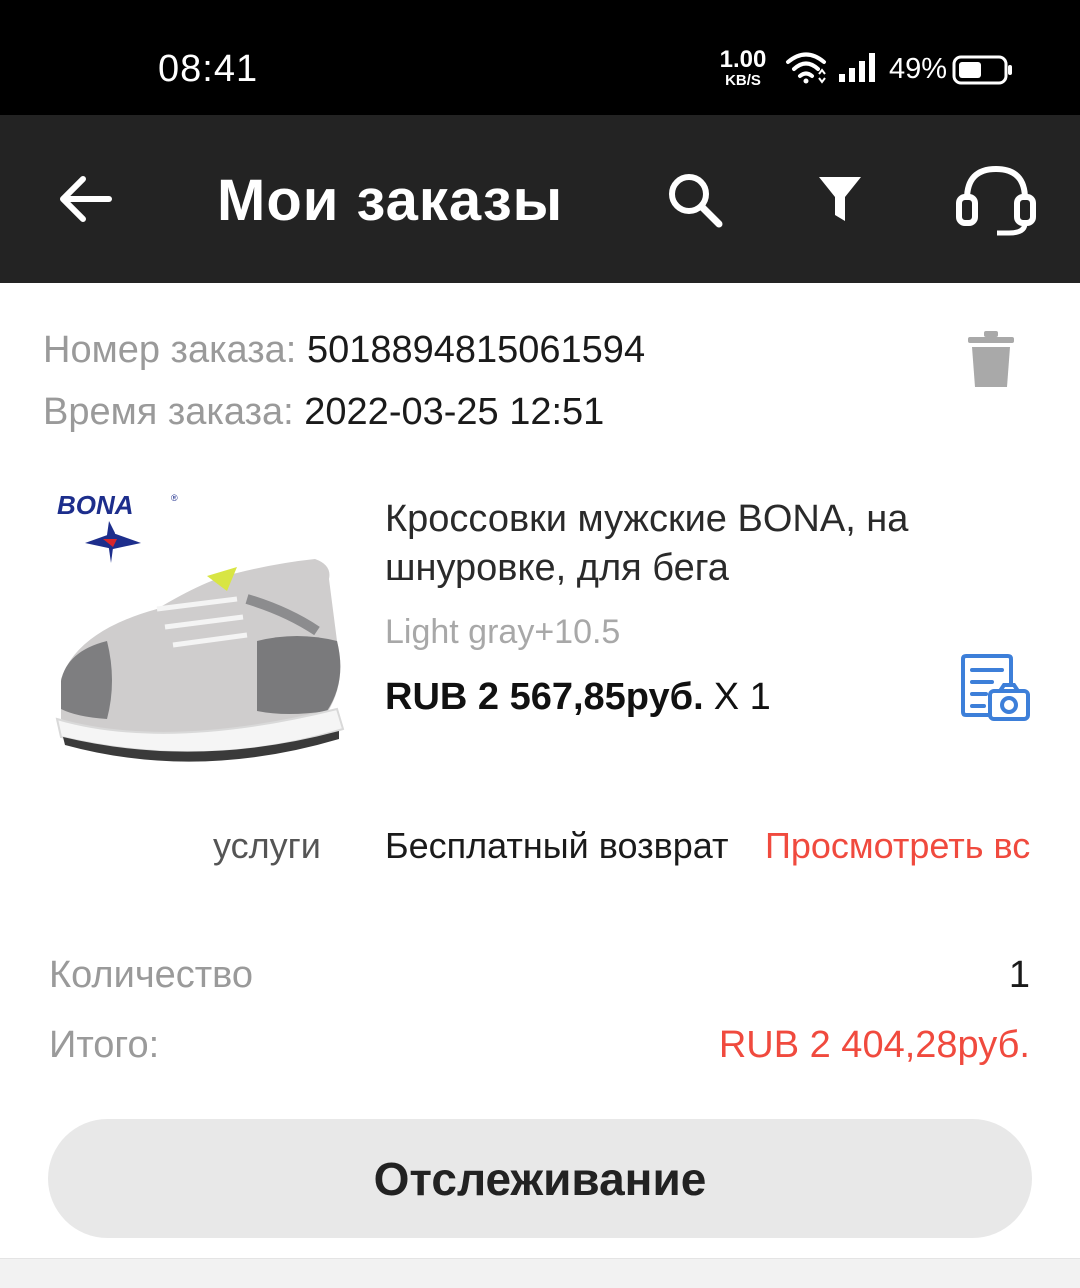 Image resolution: width=1080 pixels, height=1288 pixels. What do you see at coordinates (454, 412) in the screenshot?
I see `order-time-value: 2022-03-25 12:51` at bounding box center [454, 412].